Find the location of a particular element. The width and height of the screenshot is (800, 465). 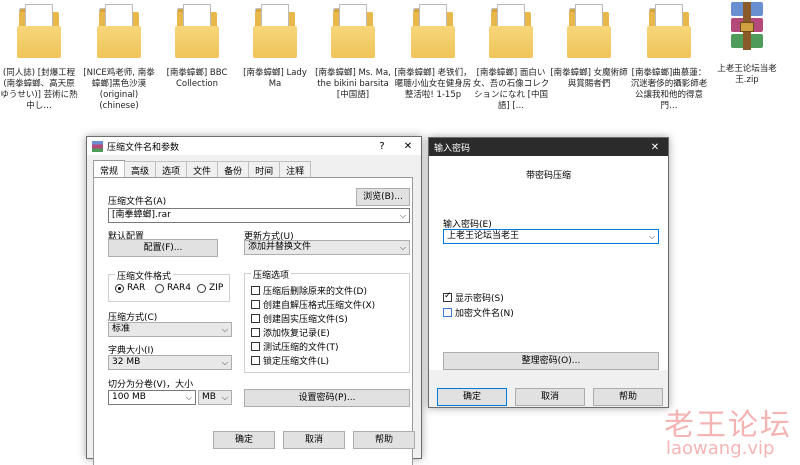

method-value: 标准 is located at coordinates (121, 329).